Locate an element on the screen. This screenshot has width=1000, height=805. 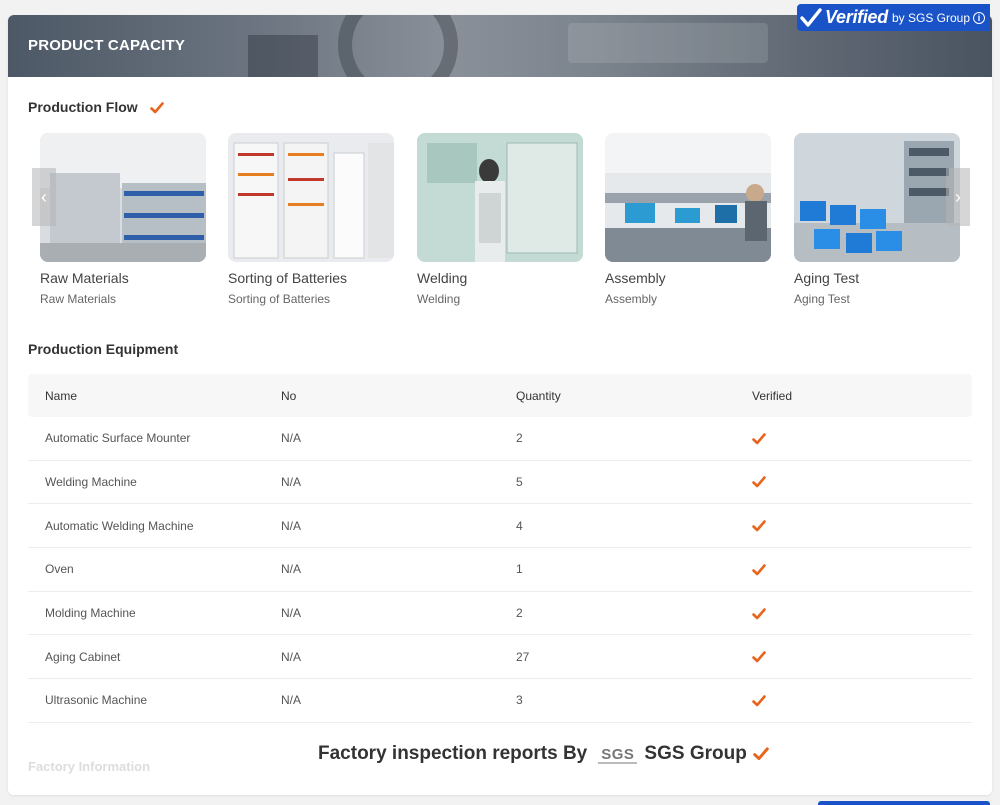
sgs-group-label: SGS Group is located at coordinates (695, 753).